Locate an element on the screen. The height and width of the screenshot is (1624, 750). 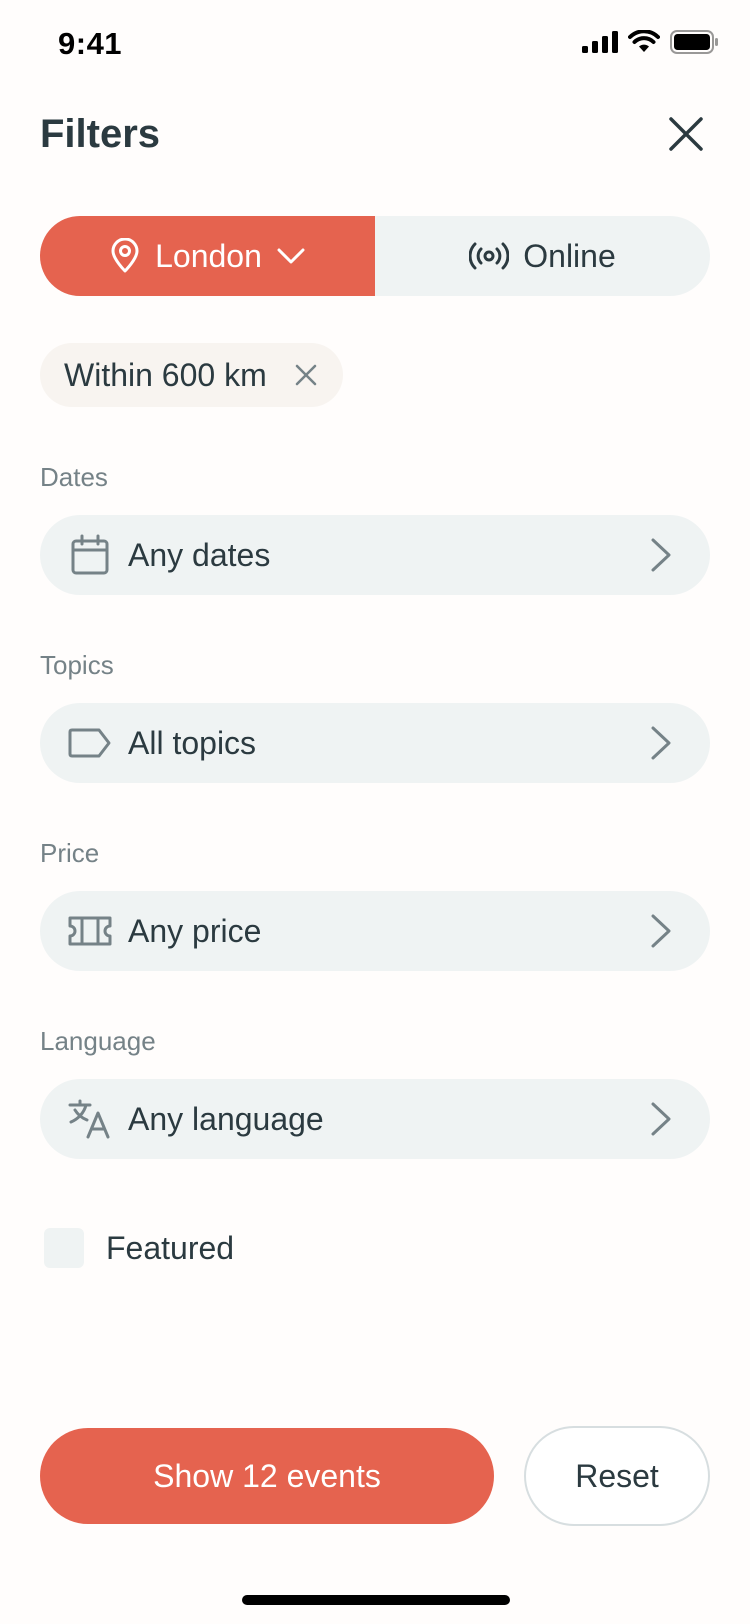
dates-section-label: Dates is located at coordinates (74, 477).